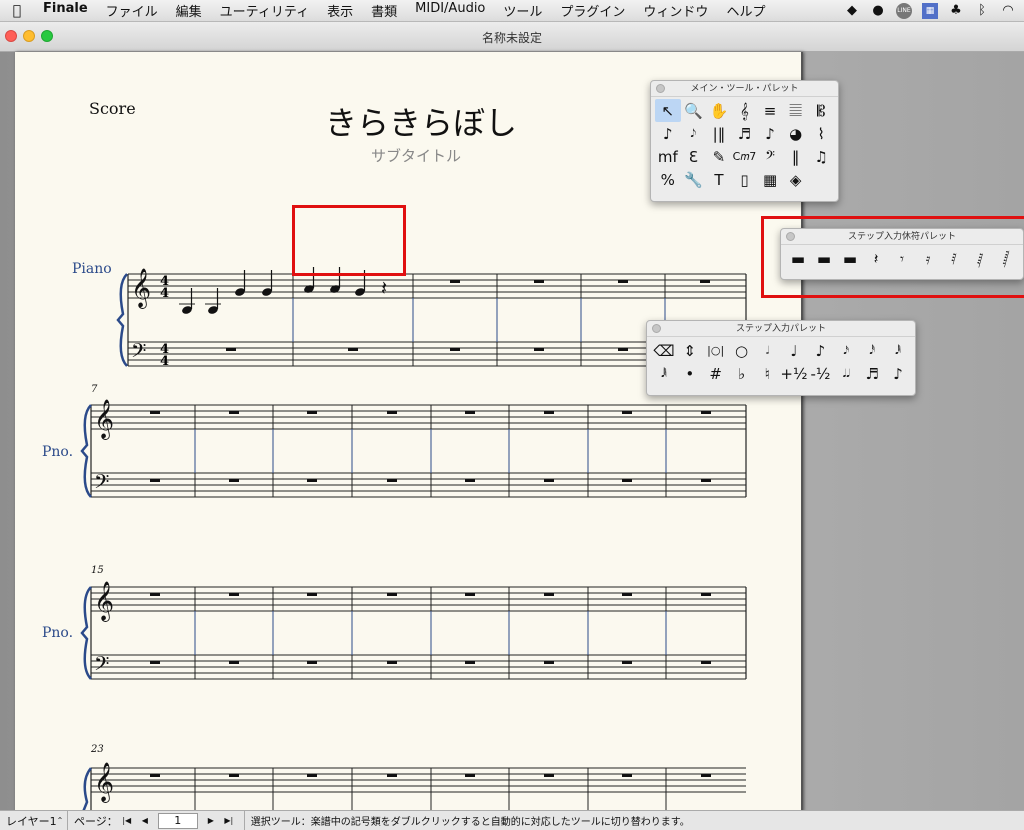  Describe the element at coordinates (229, 821) in the screenshot. I see `last-page-icon: ▶|` at that location.